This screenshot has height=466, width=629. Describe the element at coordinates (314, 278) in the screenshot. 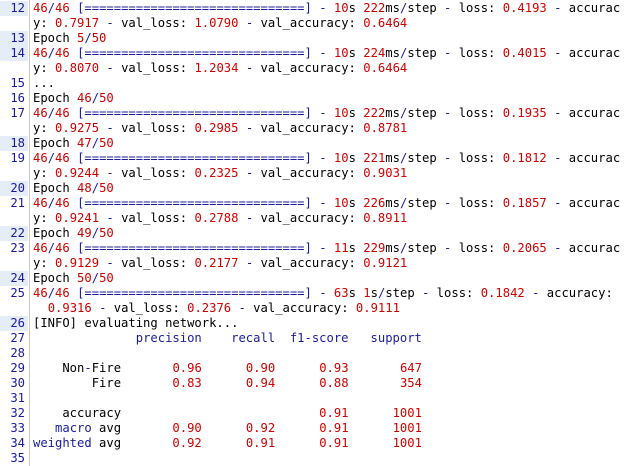

I see `code-line: 24 Epoch 50/50` at that location.